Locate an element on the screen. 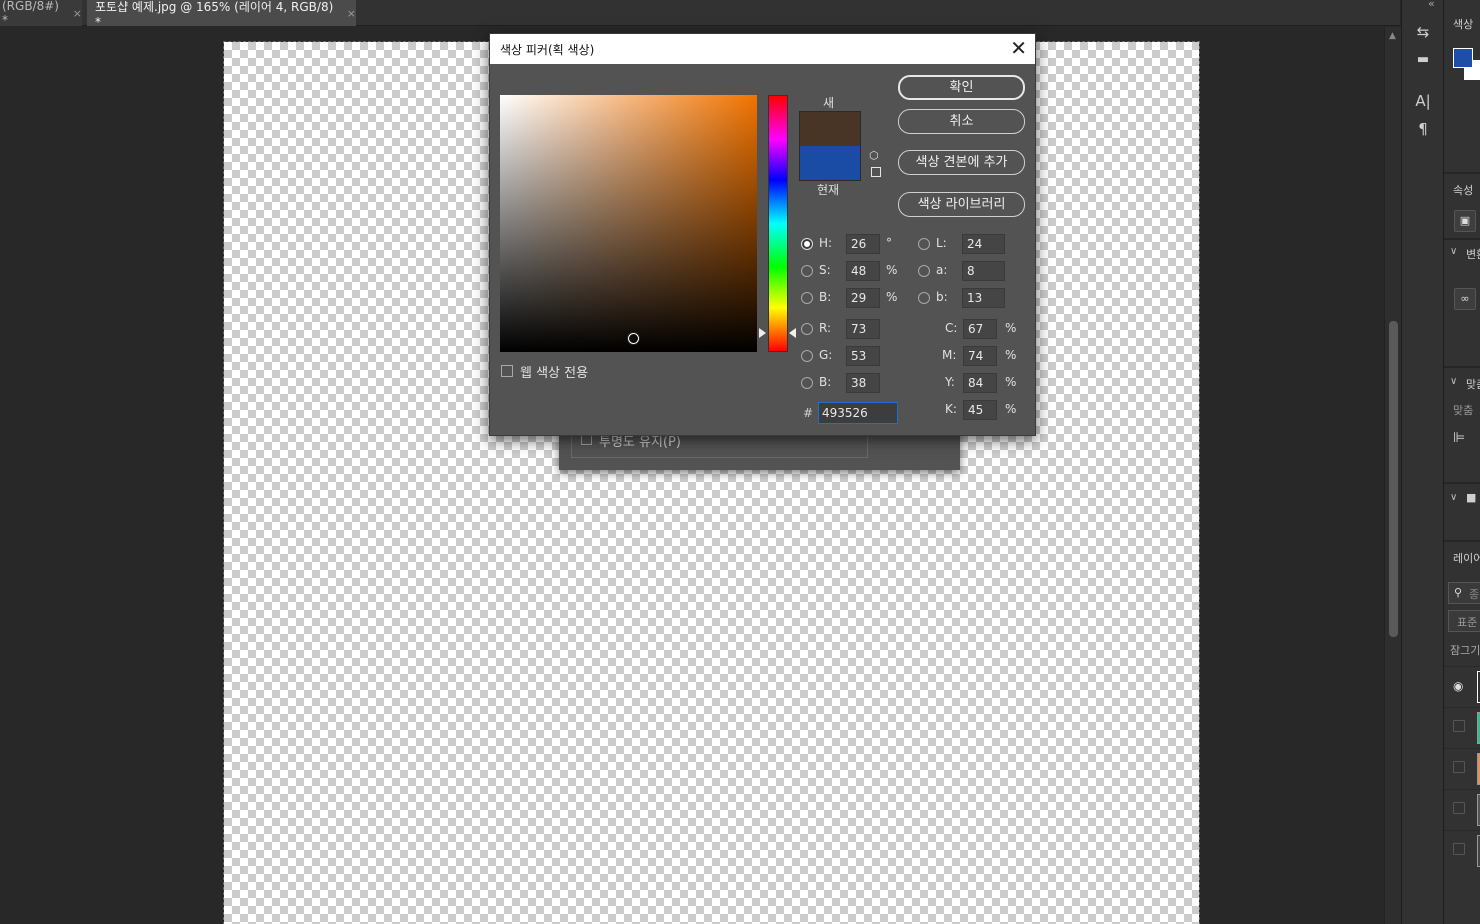 The image size is (1480, 924). out-of-gamut-cube-icon: ⬡ is located at coordinates (875, 156).